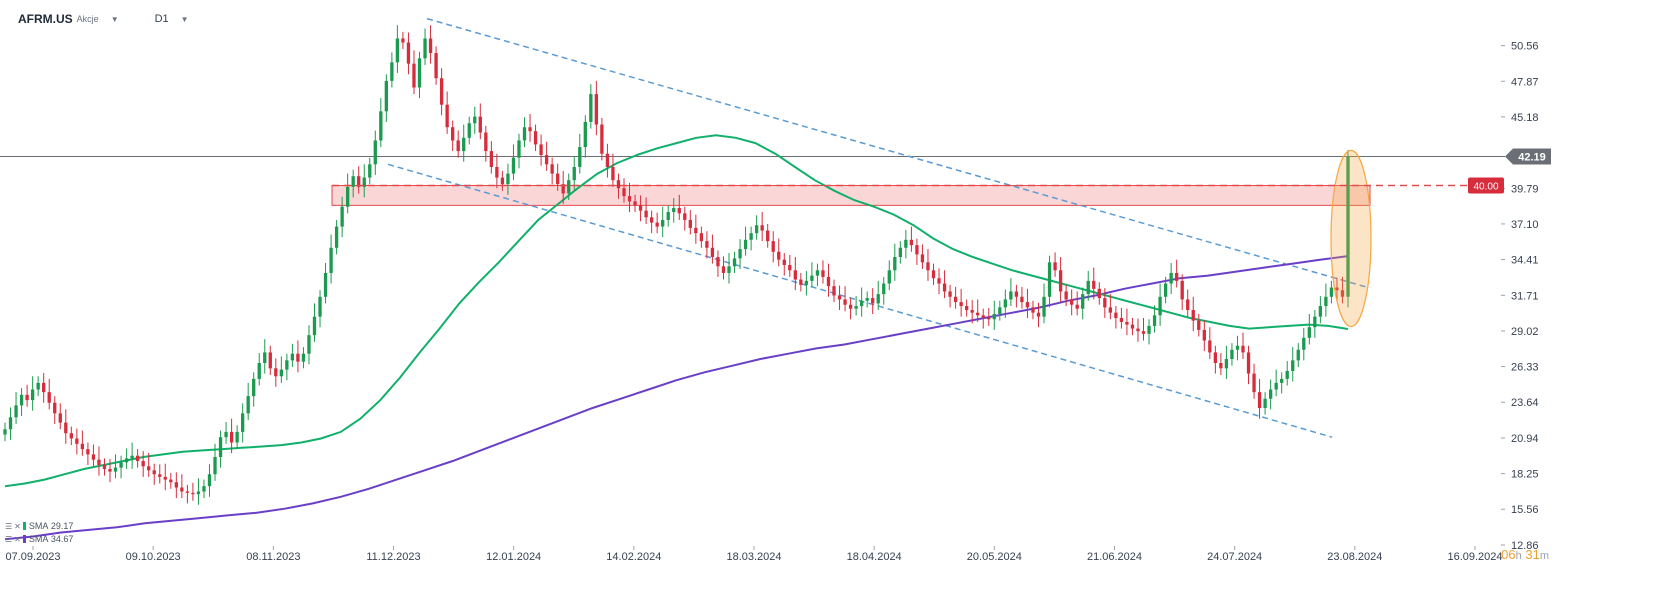 The height and width of the screenshot is (603, 1653). What do you see at coordinates (1525, 510) in the screenshot?
I see `y-tick-label: 15.56` at bounding box center [1525, 510].